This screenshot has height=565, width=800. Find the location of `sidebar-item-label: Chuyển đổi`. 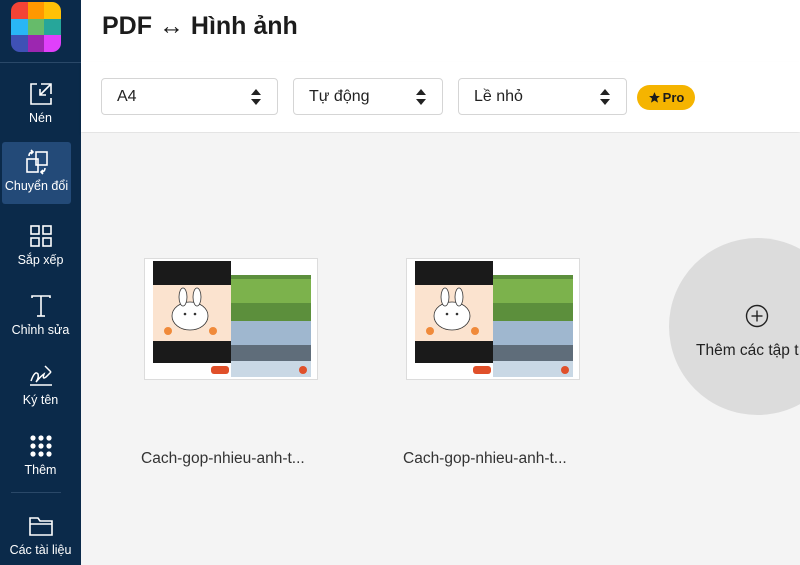

sidebar-item-label: Chuyển đổi is located at coordinates (36, 186).